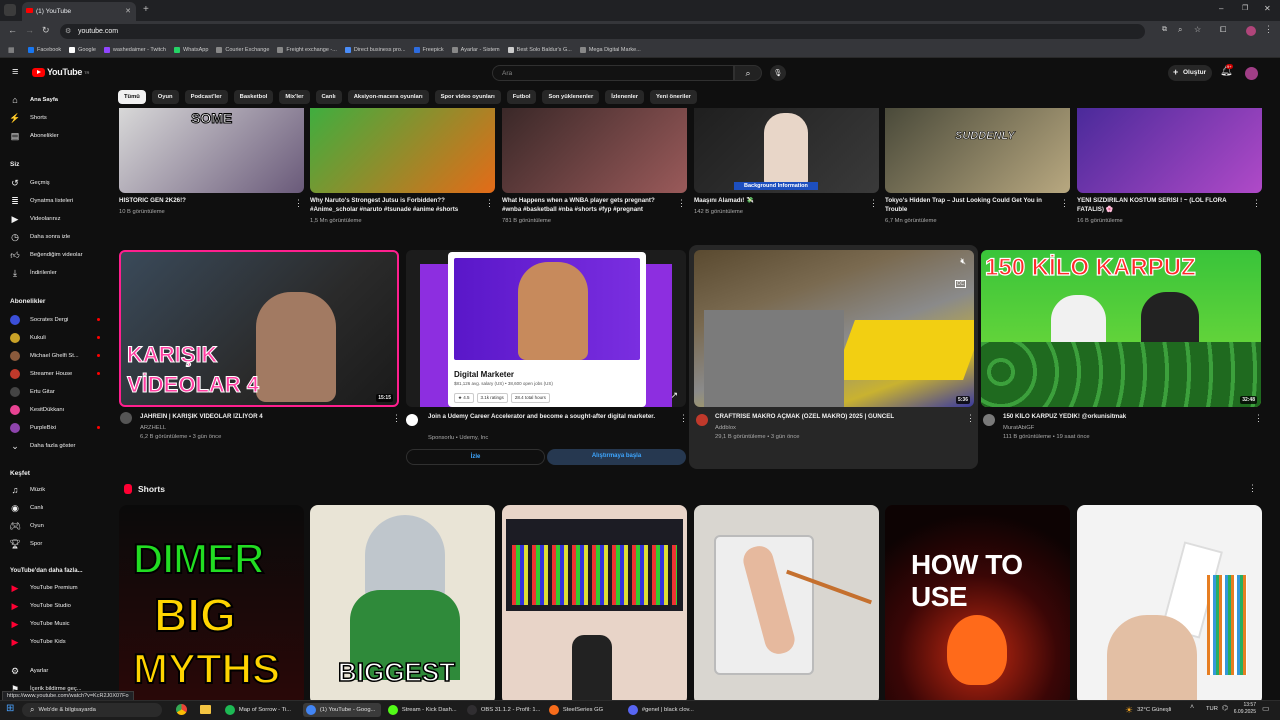 This screenshot has width=1280, height=720. Describe the element at coordinates (253, 97) in the screenshot. I see `chip-filter: Basketbol` at that location.